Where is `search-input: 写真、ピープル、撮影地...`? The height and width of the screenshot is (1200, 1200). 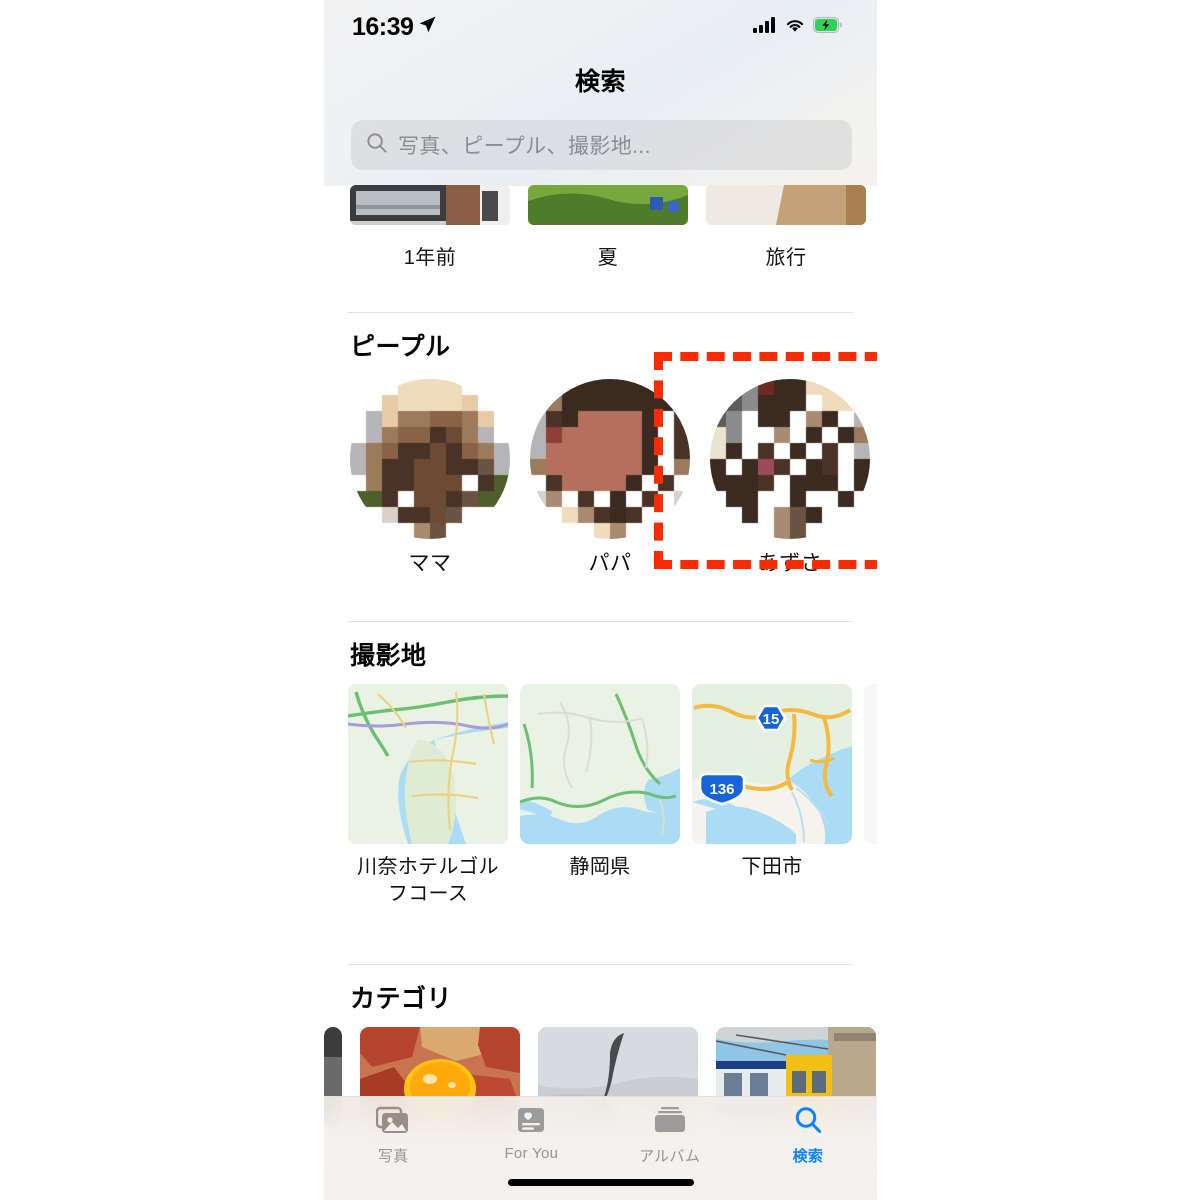
search-input: 写真、ピープル、撮影地... is located at coordinates (524, 145).